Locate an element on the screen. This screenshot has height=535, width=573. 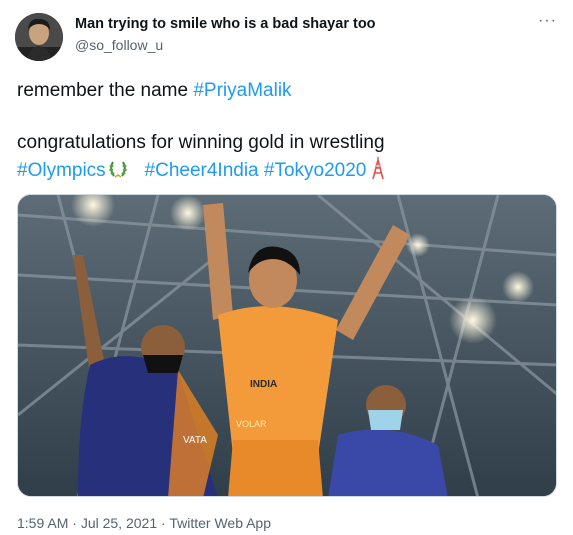
tweet-line-1: remember the name #PriyaMalik is located at coordinates (287, 91).